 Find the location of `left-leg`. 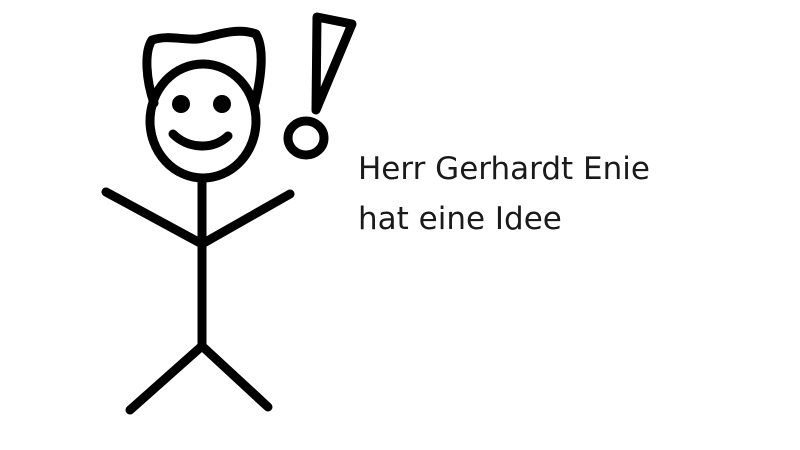

left-leg is located at coordinates (166, 378).